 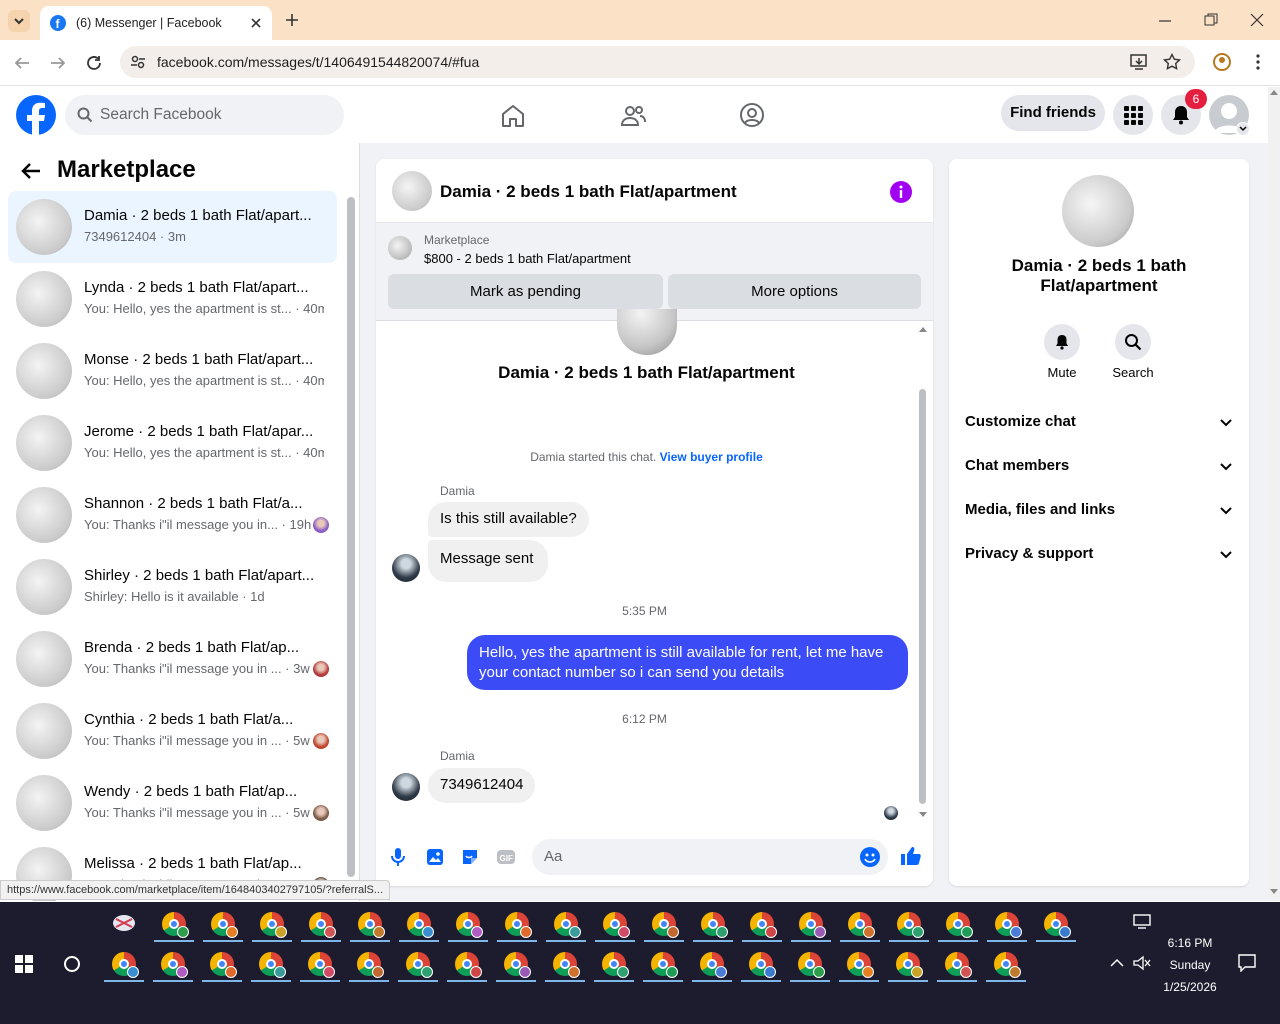 I want to click on mark-as-pending-button: Mark as pending, so click(x=525, y=291).